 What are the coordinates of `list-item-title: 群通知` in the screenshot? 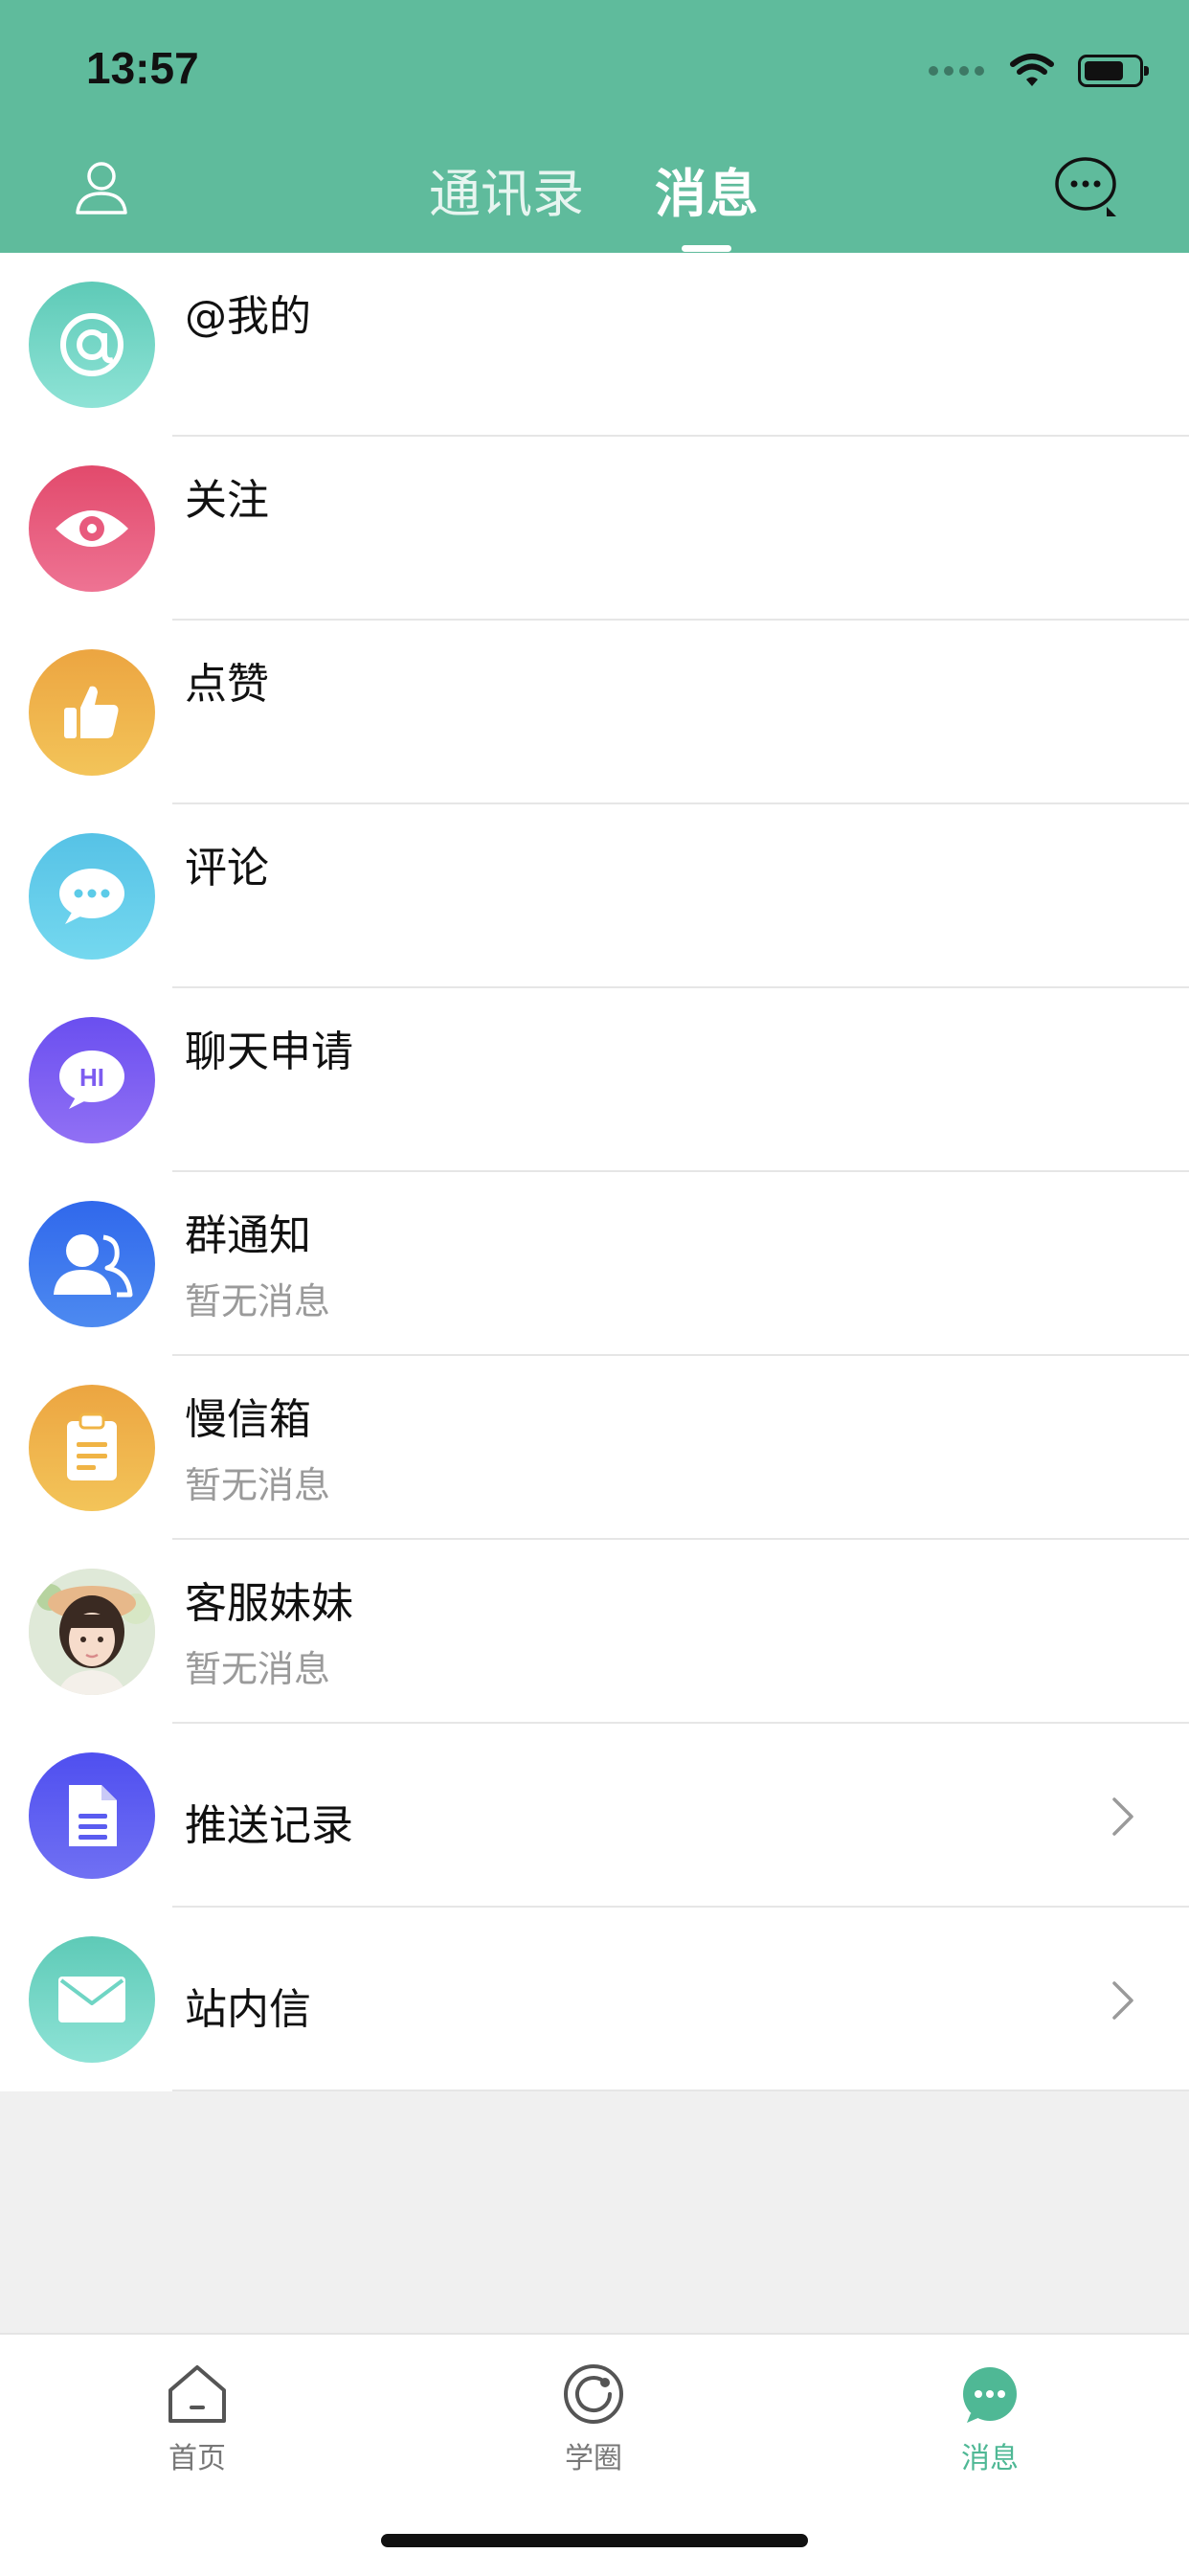 It's located at (248, 1235).